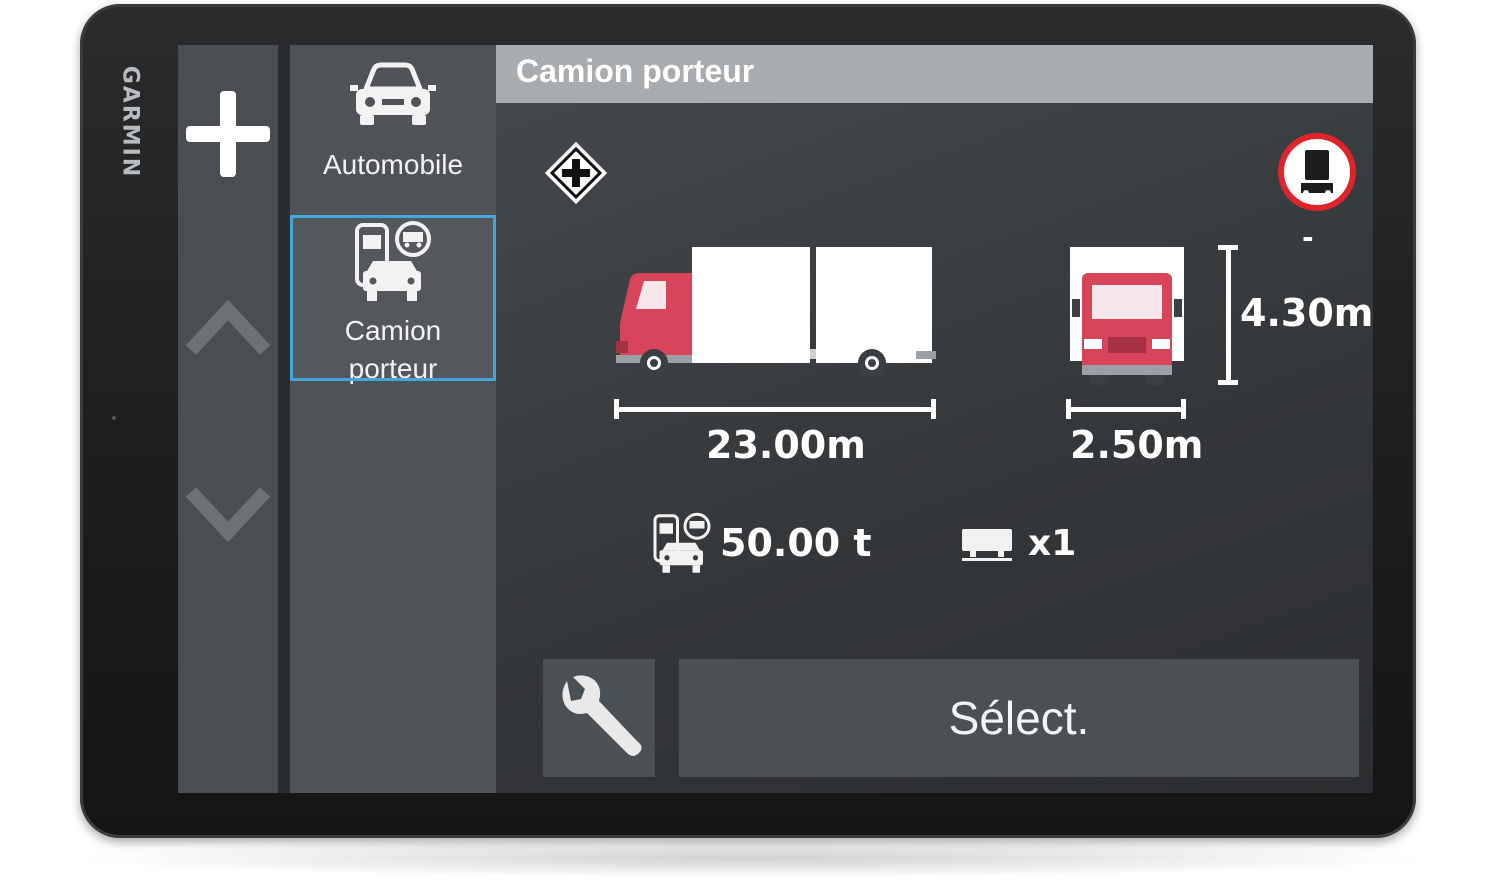 This screenshot has width=1500, height=891. I want to click on microphone-dot, so click(114, 418).